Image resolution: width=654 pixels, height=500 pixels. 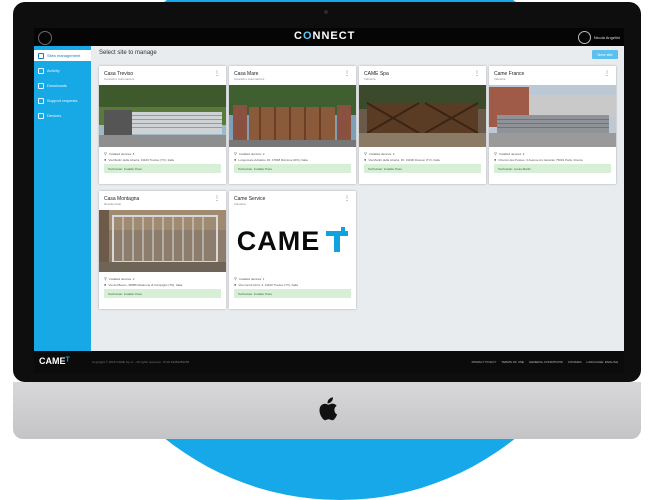 I want to click on sidebar-item-sites: Sites management, so click(x=62, y=55).